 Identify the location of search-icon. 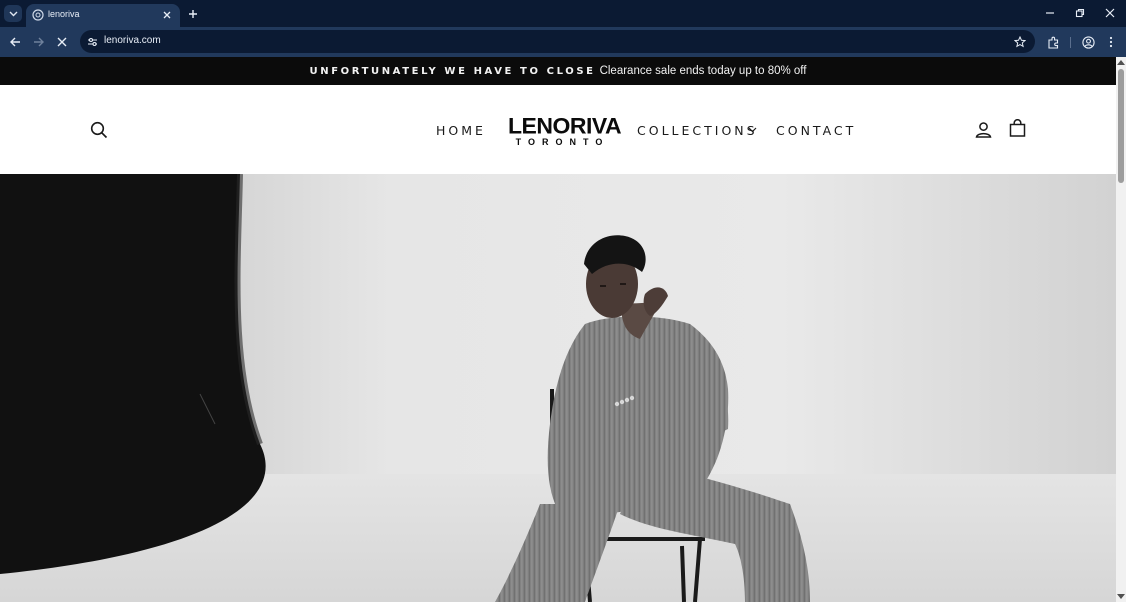
(99, 130).